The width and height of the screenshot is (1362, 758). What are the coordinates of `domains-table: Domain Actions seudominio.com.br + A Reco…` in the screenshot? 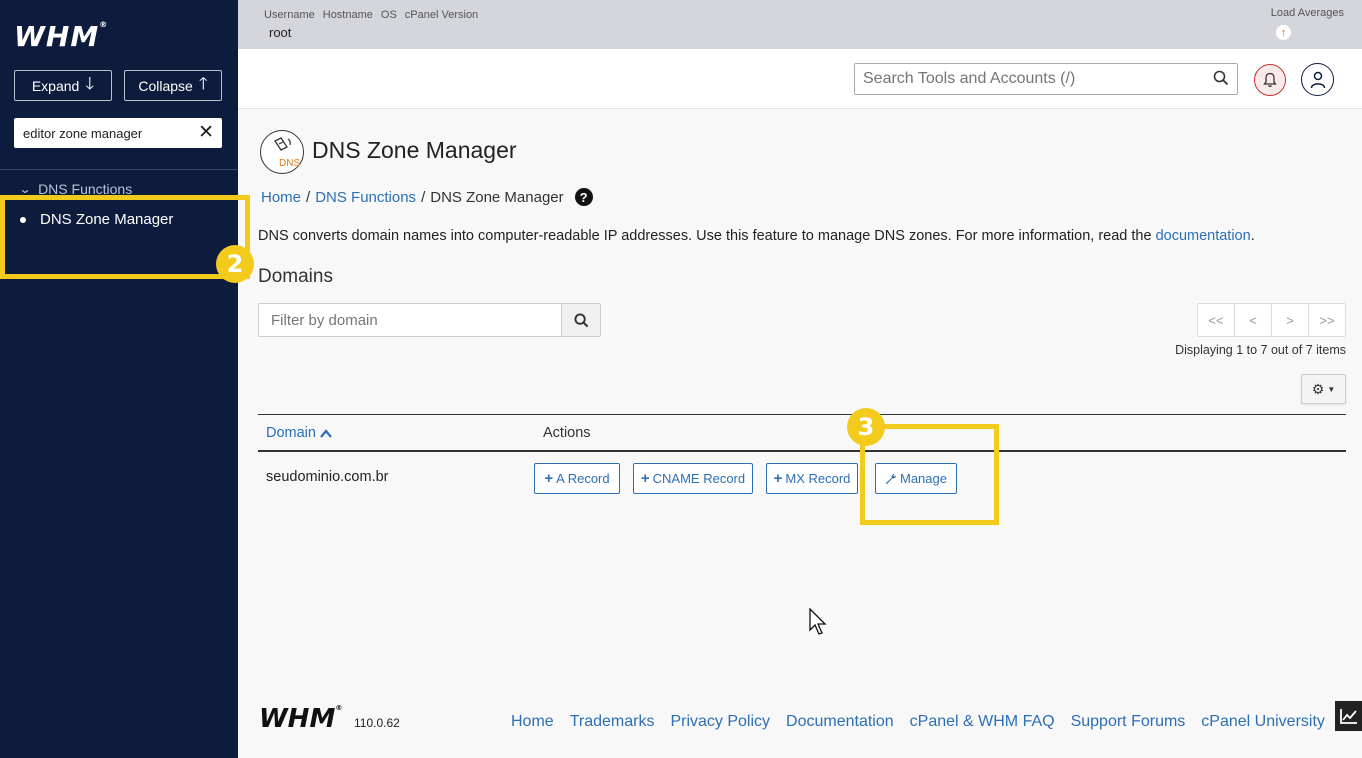 It's located at (802, 460).